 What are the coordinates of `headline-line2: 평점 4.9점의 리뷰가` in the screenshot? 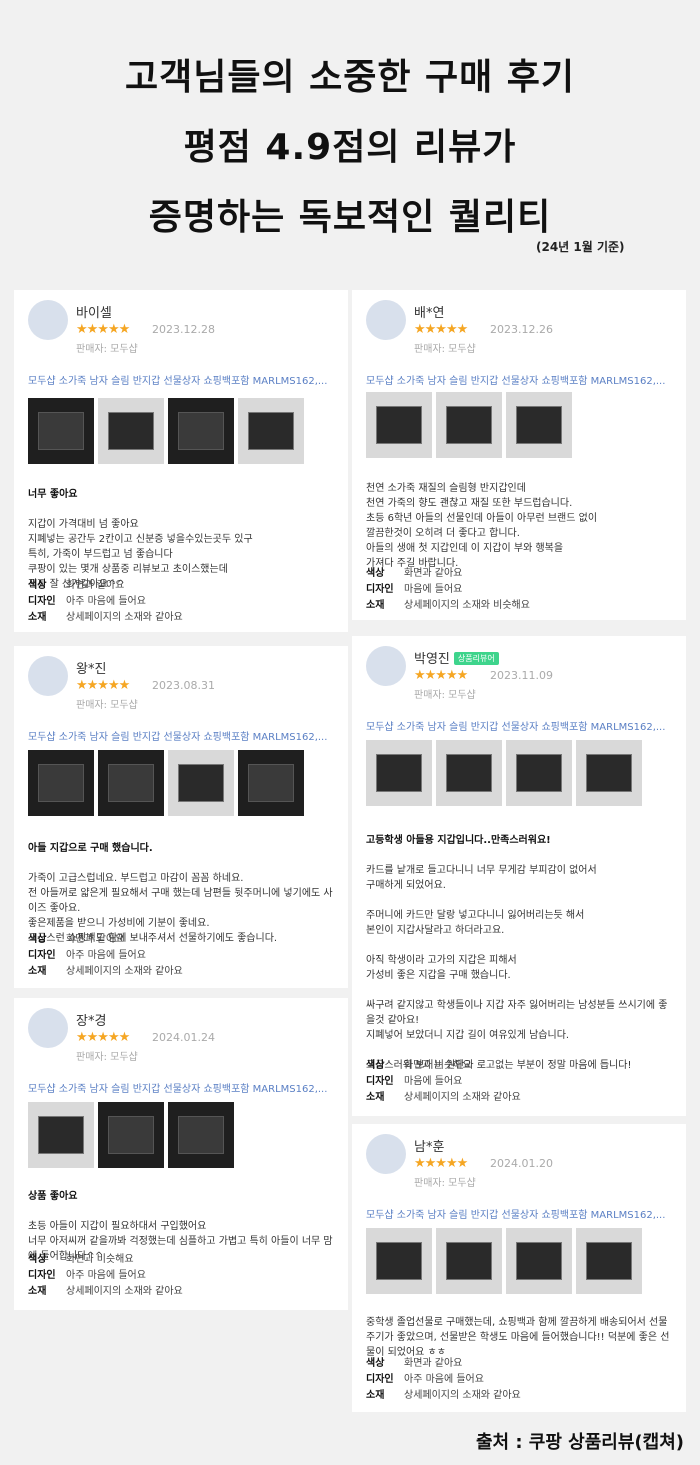 It's located at (350, 147).